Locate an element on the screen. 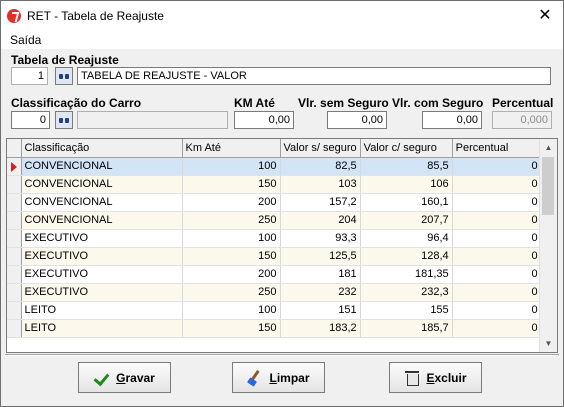 This screenshot has width=564, height=407. scroll-thumb is located at coordinates (548, 186).